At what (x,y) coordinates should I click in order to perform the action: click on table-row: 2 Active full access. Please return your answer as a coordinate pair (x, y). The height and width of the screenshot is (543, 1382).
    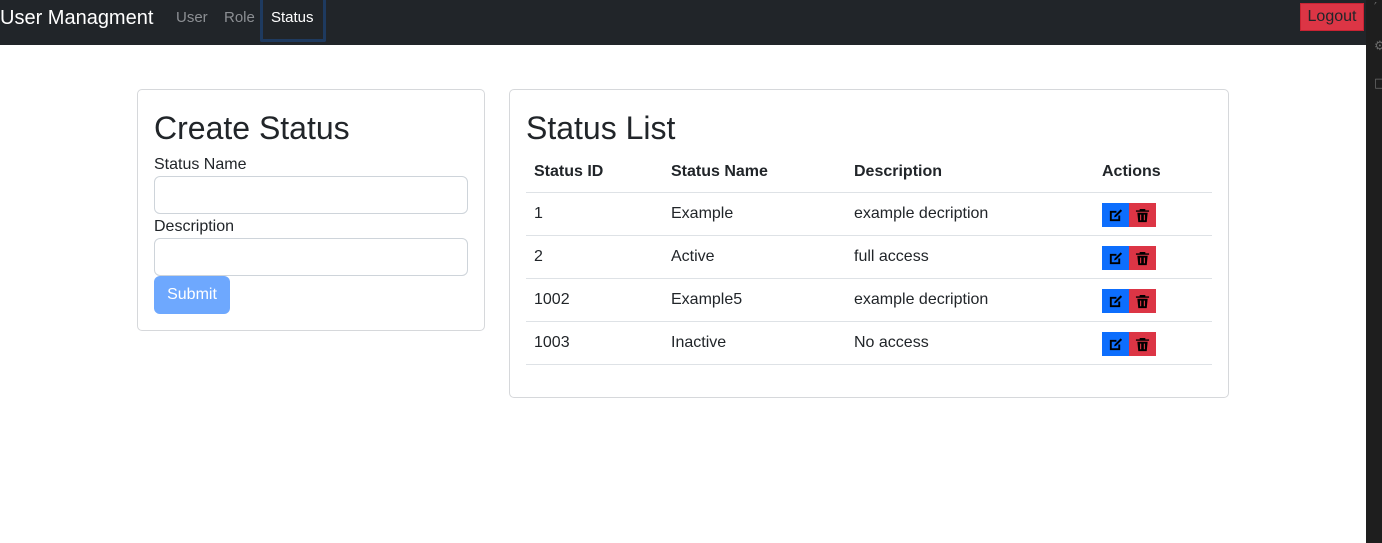
    Looking at the image, I should click on (869, 257).